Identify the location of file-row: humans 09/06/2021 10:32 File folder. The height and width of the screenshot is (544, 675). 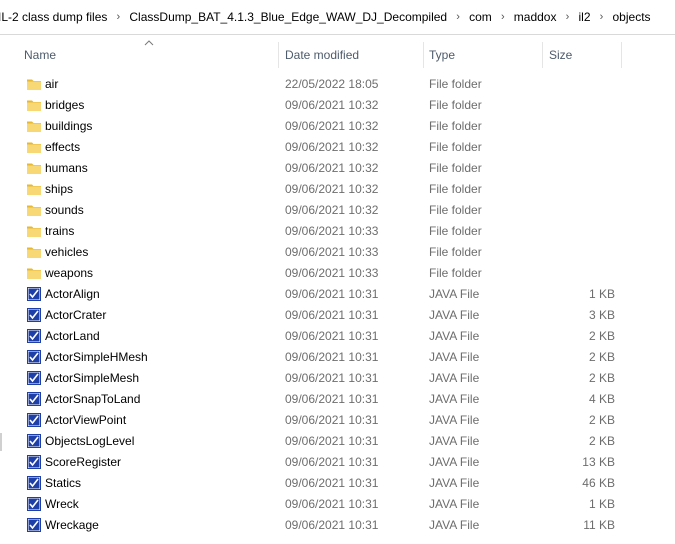
(337, 168).